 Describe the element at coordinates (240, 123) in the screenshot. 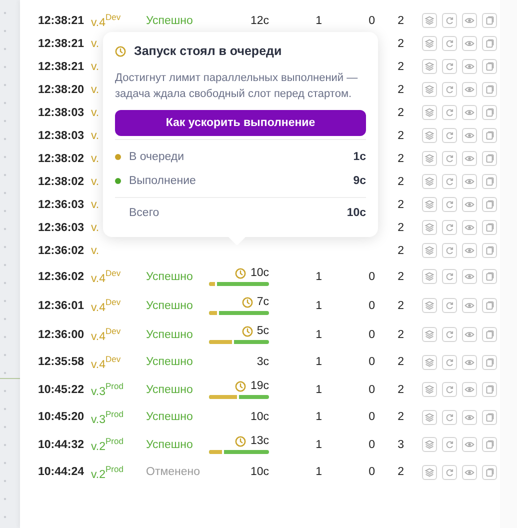

I see `speed-up-button: Как ускорить выполнение` at that location.